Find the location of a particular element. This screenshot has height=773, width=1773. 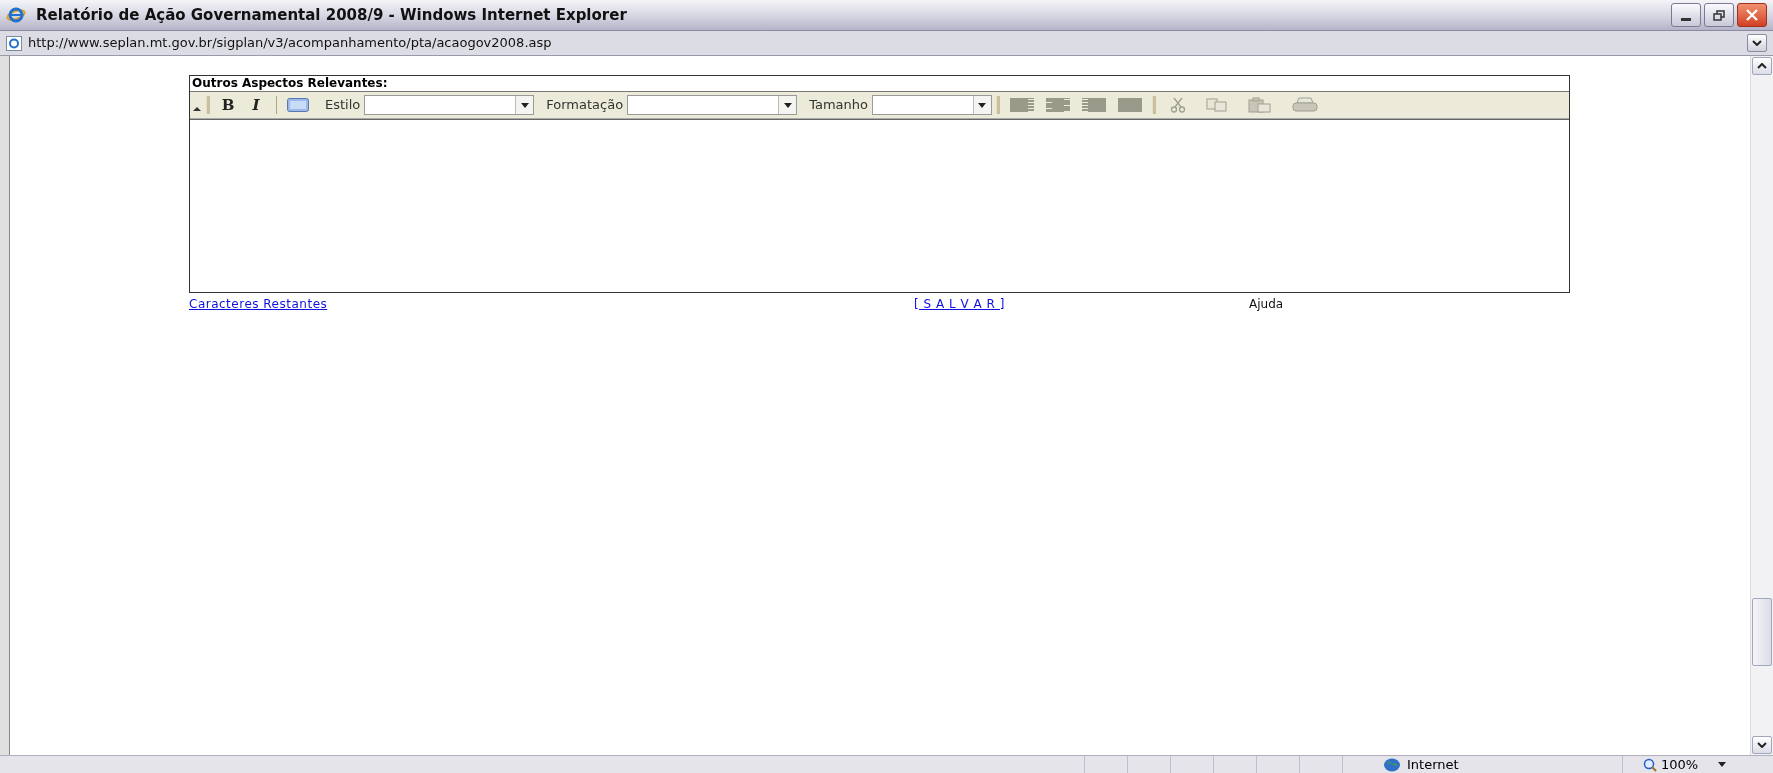

scrollbar-thumb is located at coordinates (1762, 632).